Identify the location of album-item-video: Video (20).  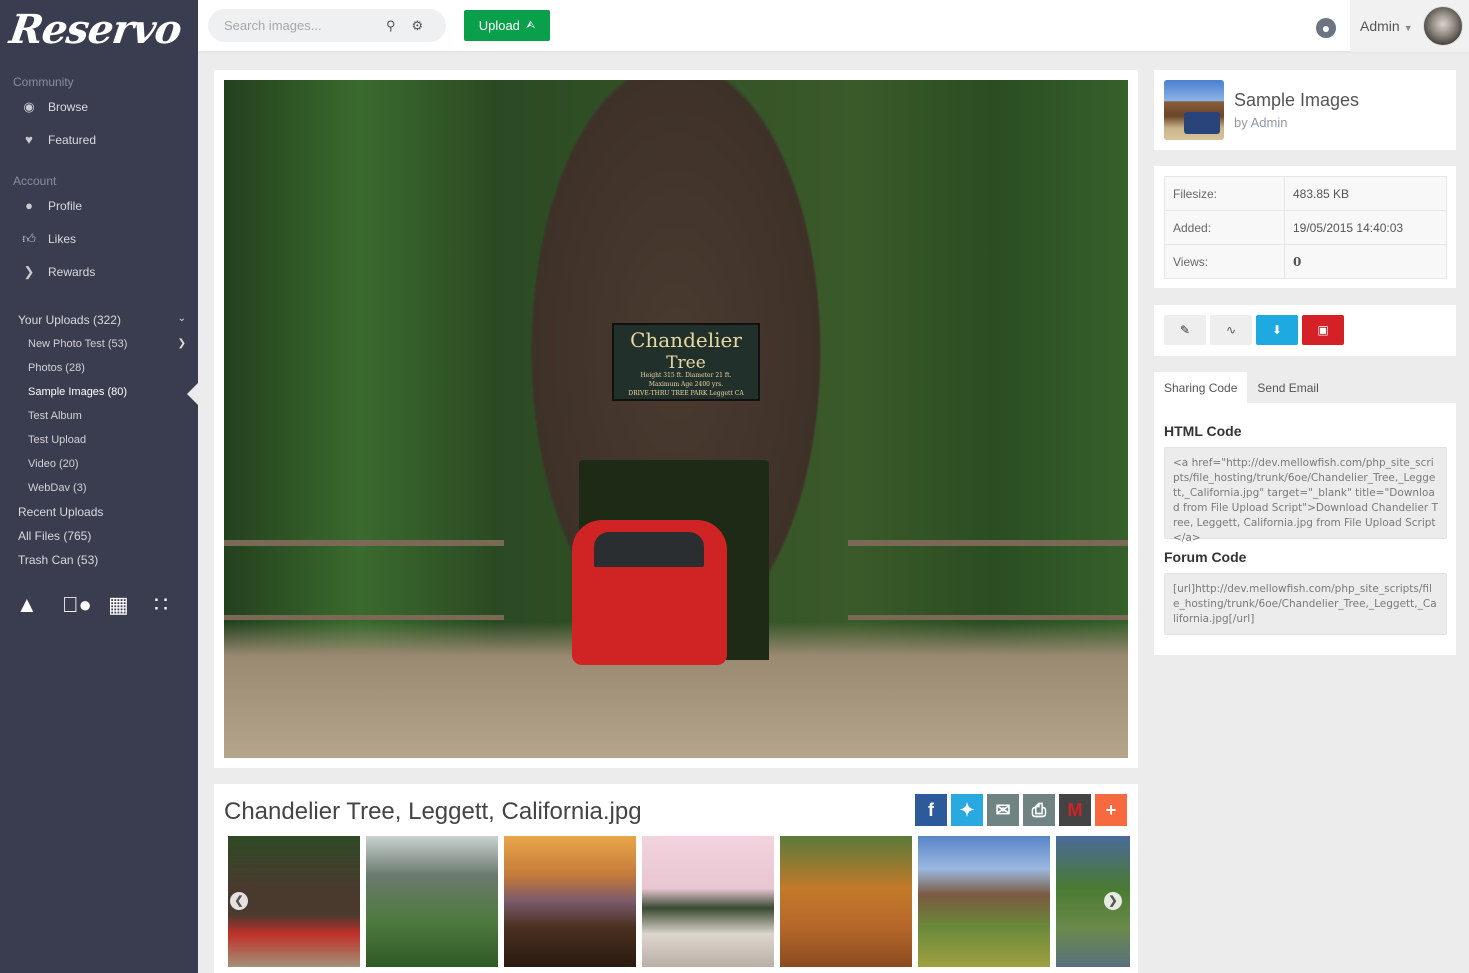
(107, 464).